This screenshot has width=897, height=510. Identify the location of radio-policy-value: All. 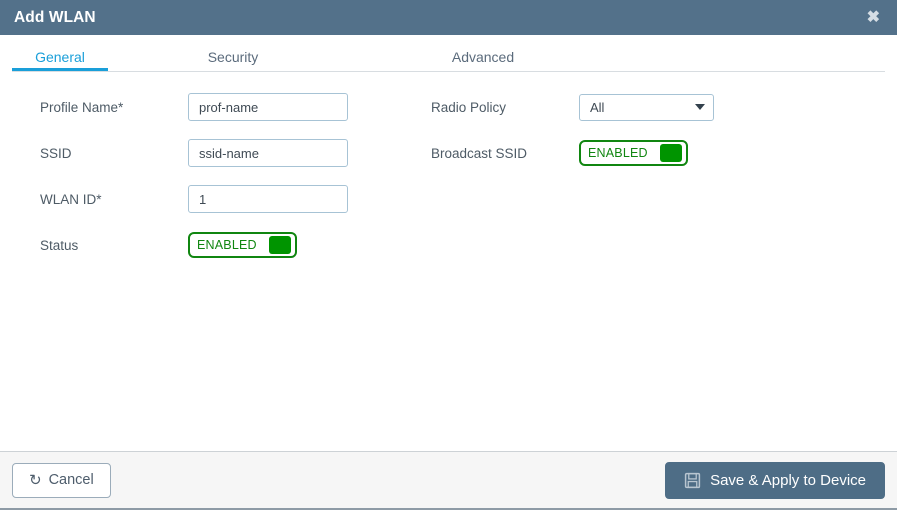
(597, 107).